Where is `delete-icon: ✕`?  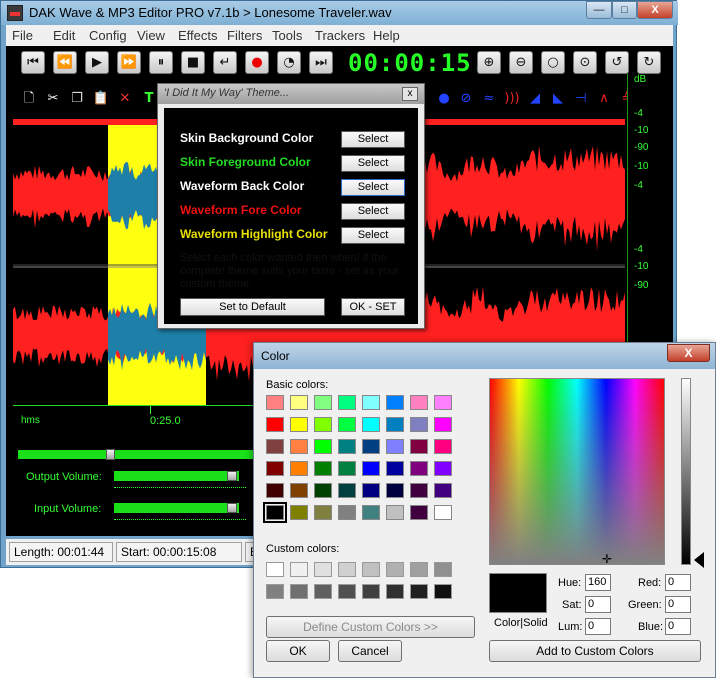
delete-icon: ✕ is located at coordinates (125, 99).